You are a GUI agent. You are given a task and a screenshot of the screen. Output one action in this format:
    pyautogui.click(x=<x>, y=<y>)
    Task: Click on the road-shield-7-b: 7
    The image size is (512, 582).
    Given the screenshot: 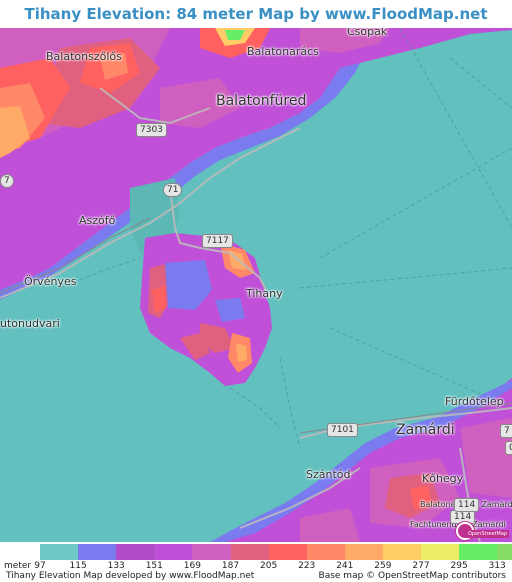 What is the action you would take?
    pyautogui.click(x=506, y=431)
    